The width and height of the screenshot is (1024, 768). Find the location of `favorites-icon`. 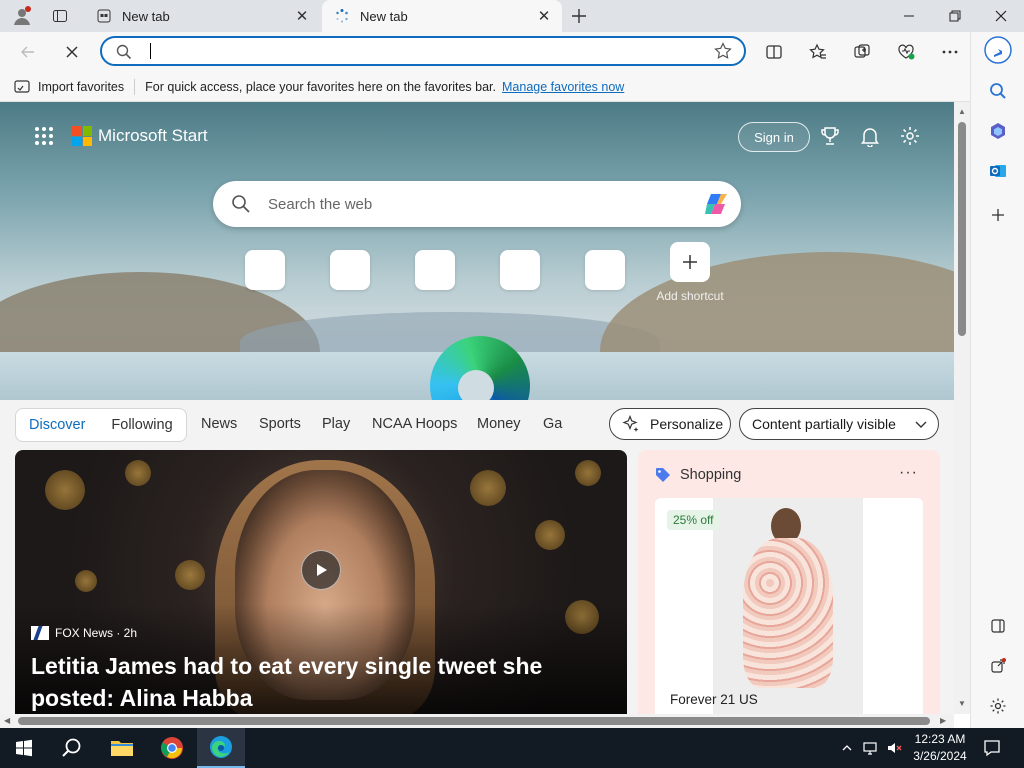

favorites-icon is located at coordinates (818, 52).